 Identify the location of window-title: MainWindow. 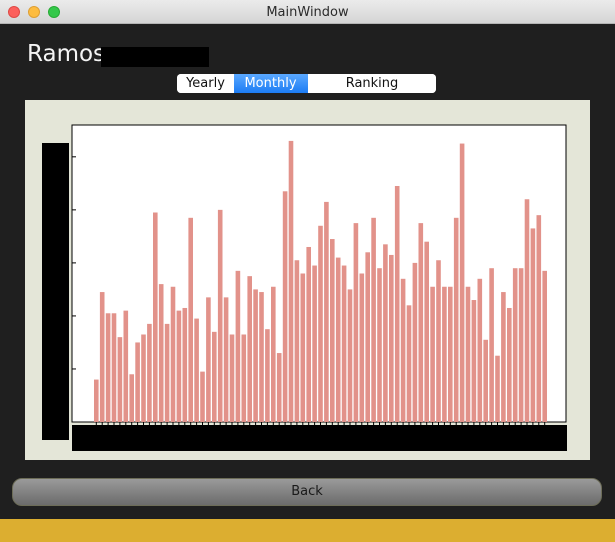
(307, 12).